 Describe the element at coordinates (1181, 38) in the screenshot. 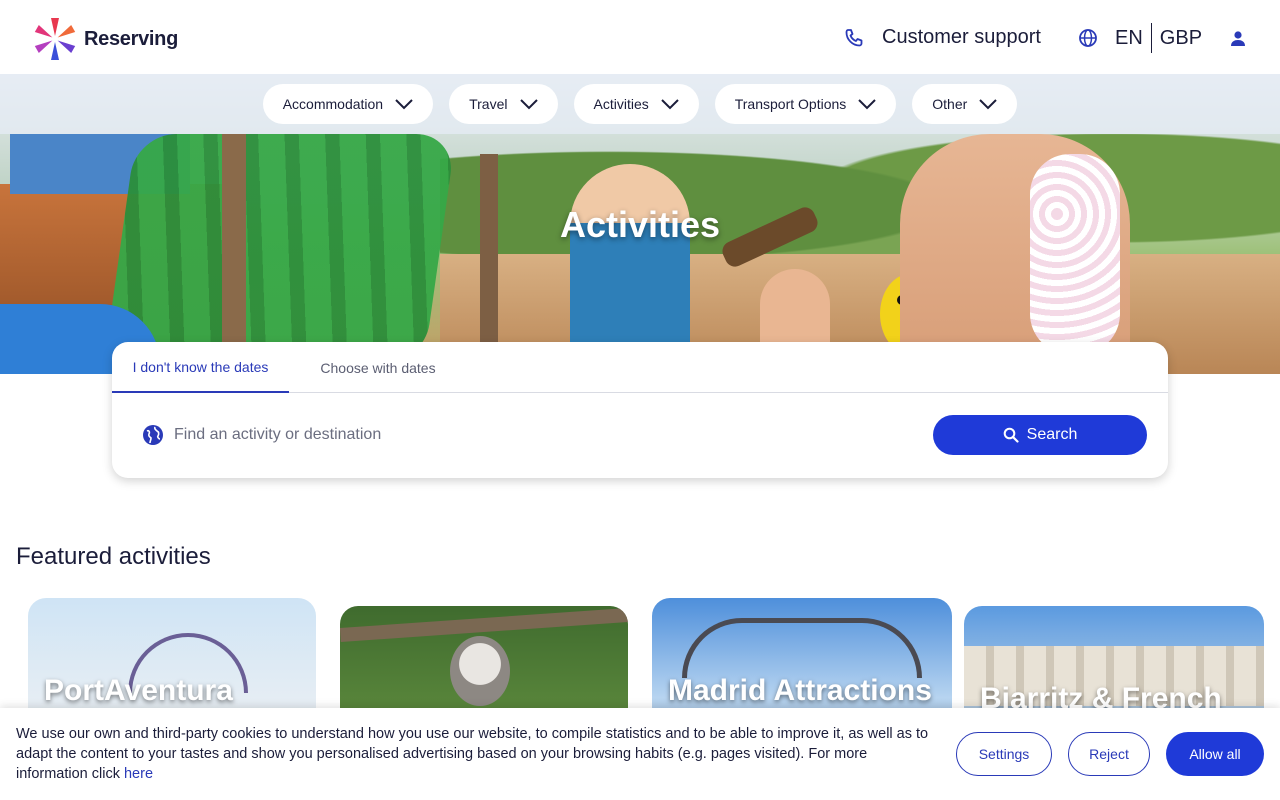

I see `currency-selector: GBP` at that location.